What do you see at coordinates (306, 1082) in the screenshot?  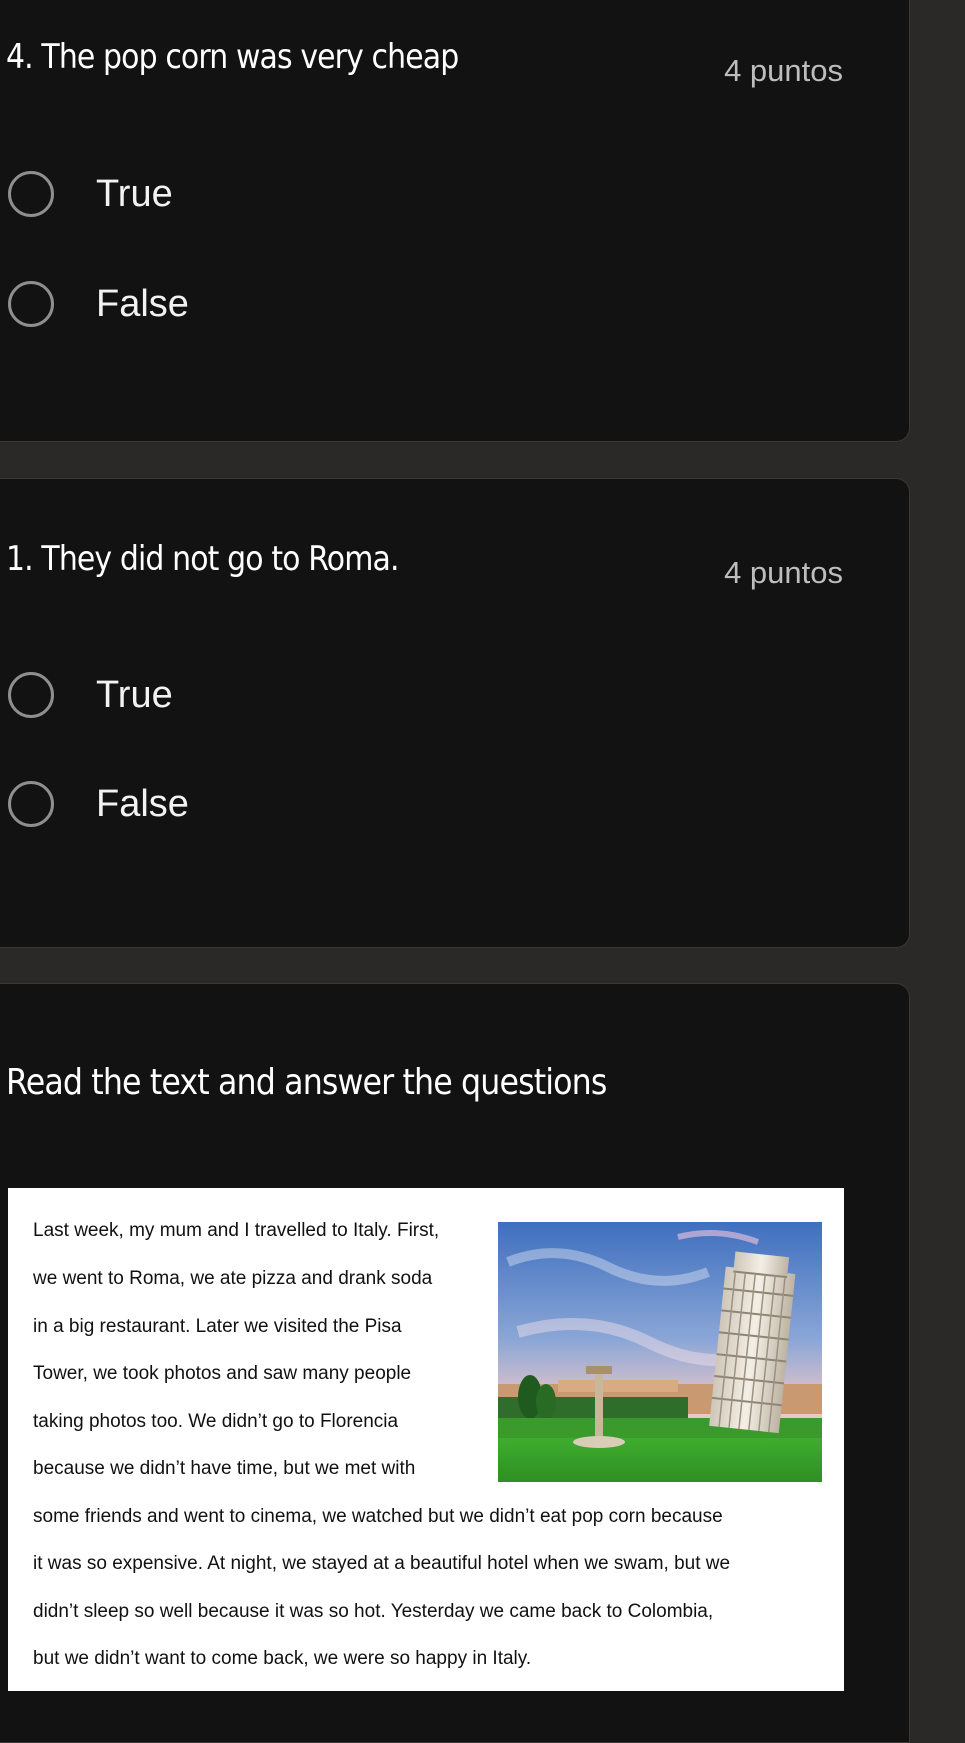 I see `section-title: Read the text and answer the questions` at bounding box center [306, 1082].